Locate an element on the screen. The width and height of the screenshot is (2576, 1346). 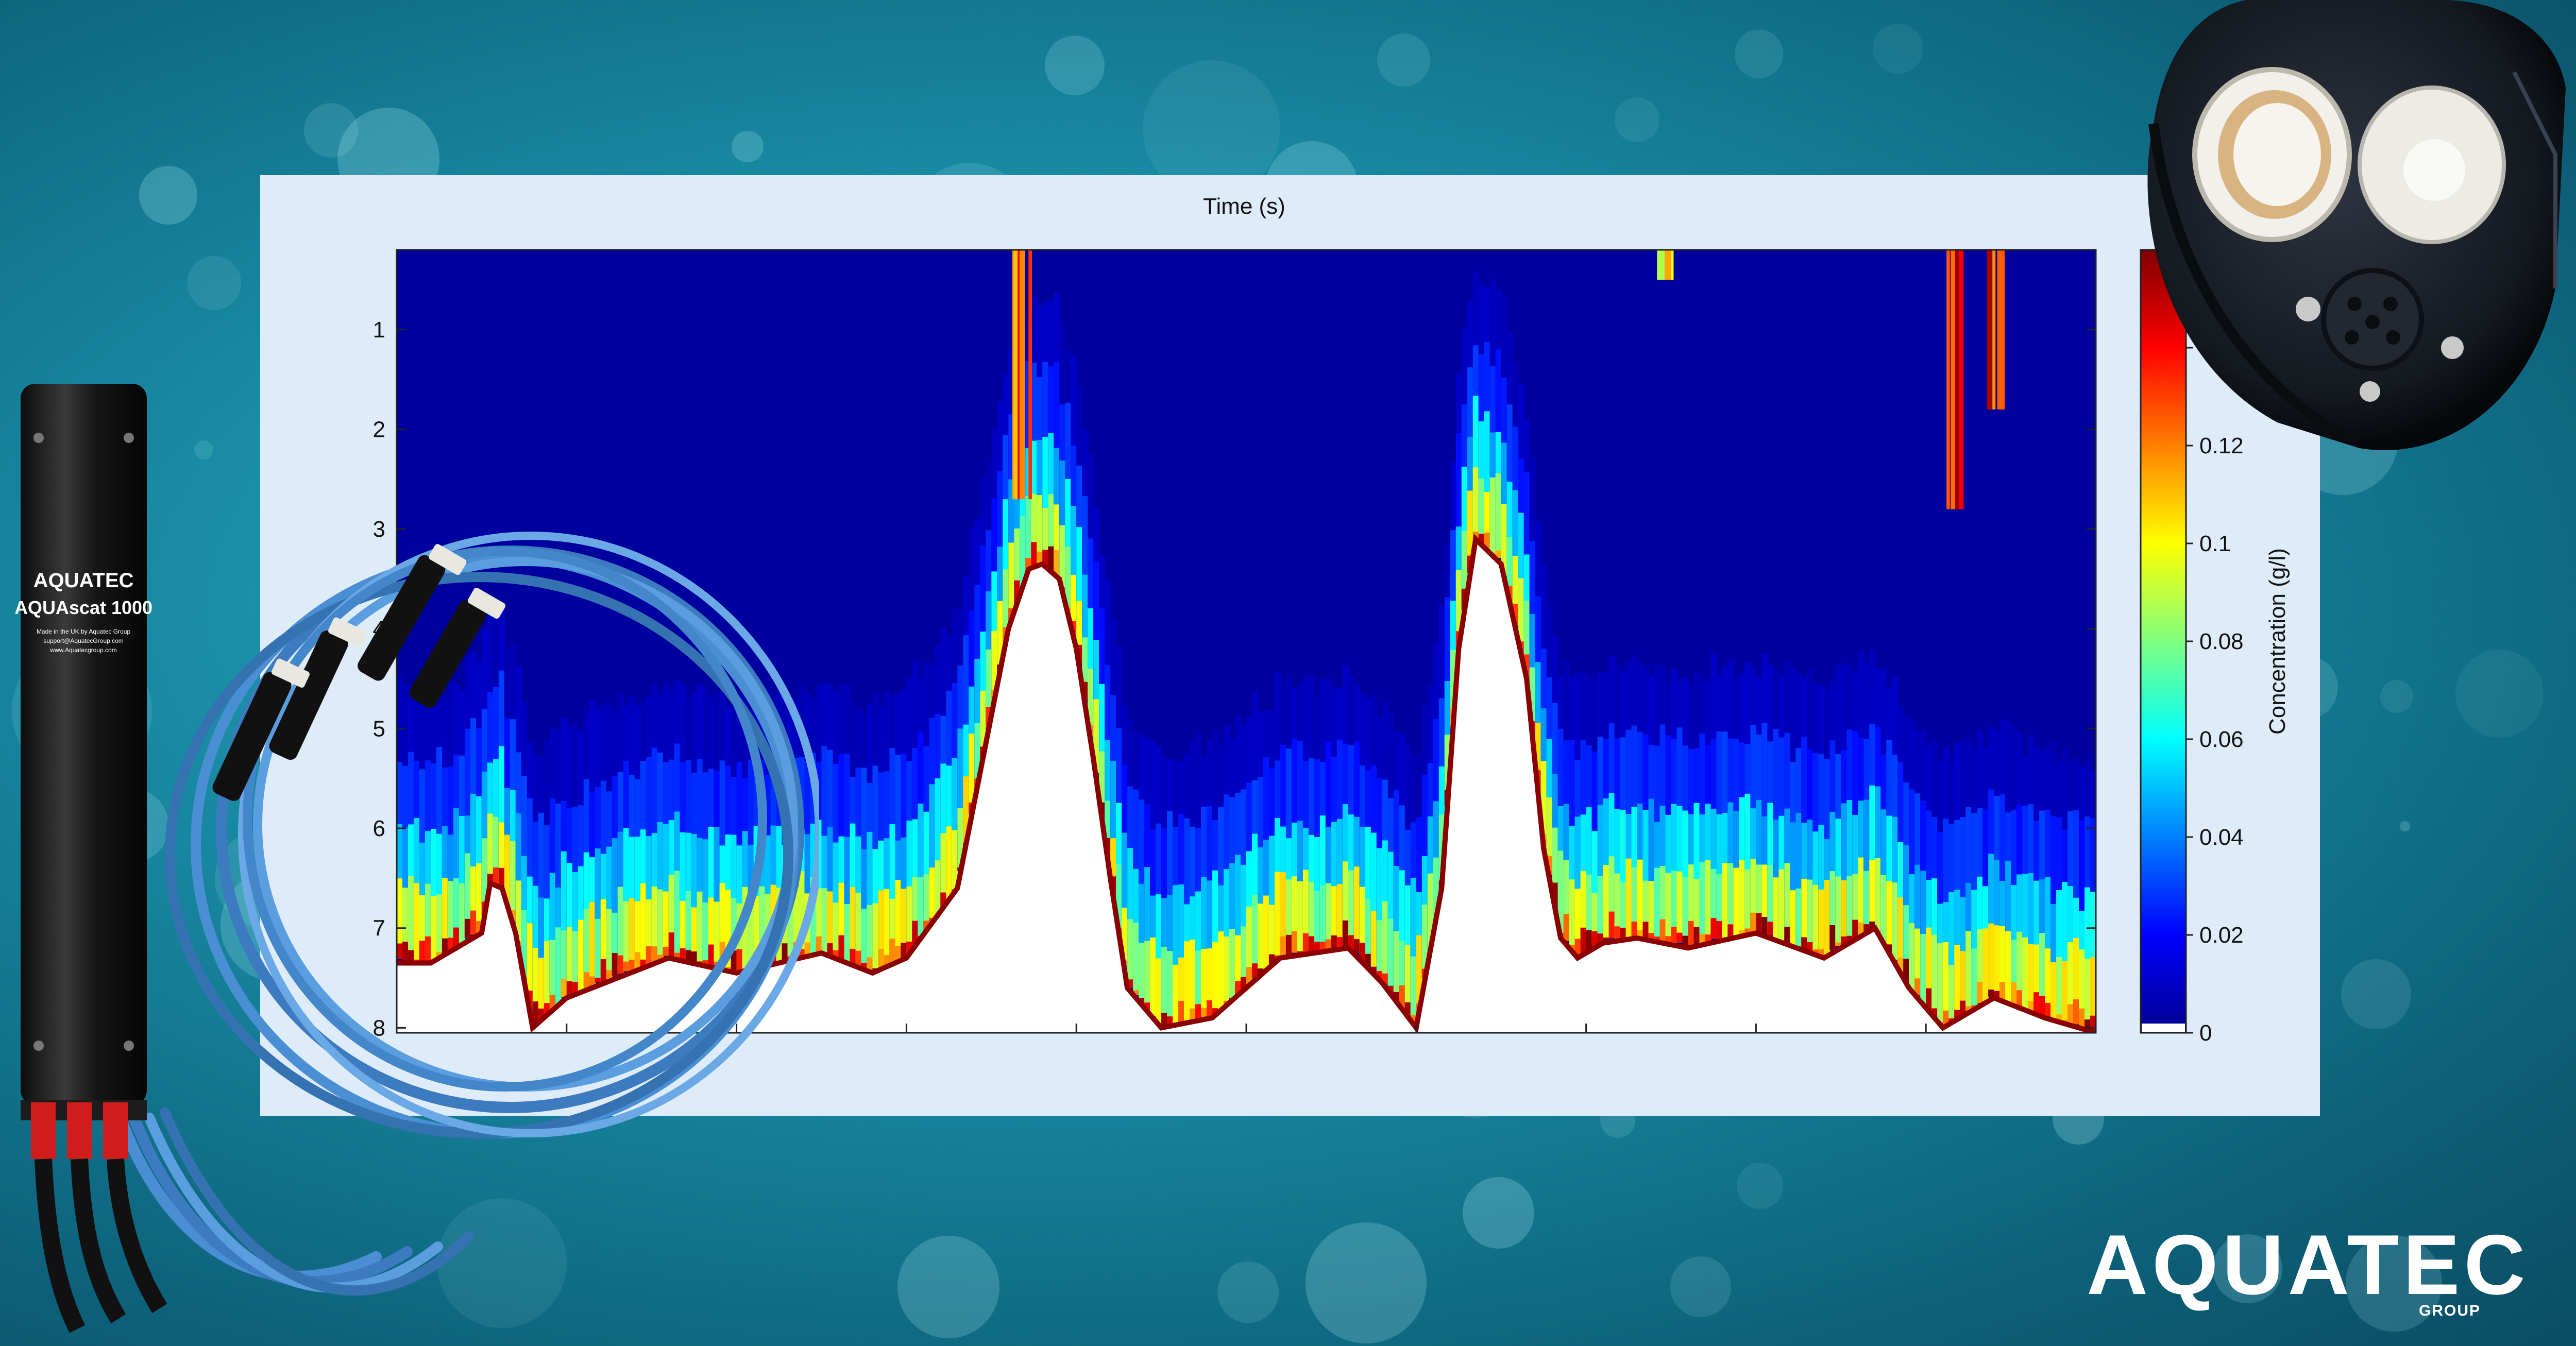
logo-wordmark: AQUATEC is located at coordinates (2309, 1264).